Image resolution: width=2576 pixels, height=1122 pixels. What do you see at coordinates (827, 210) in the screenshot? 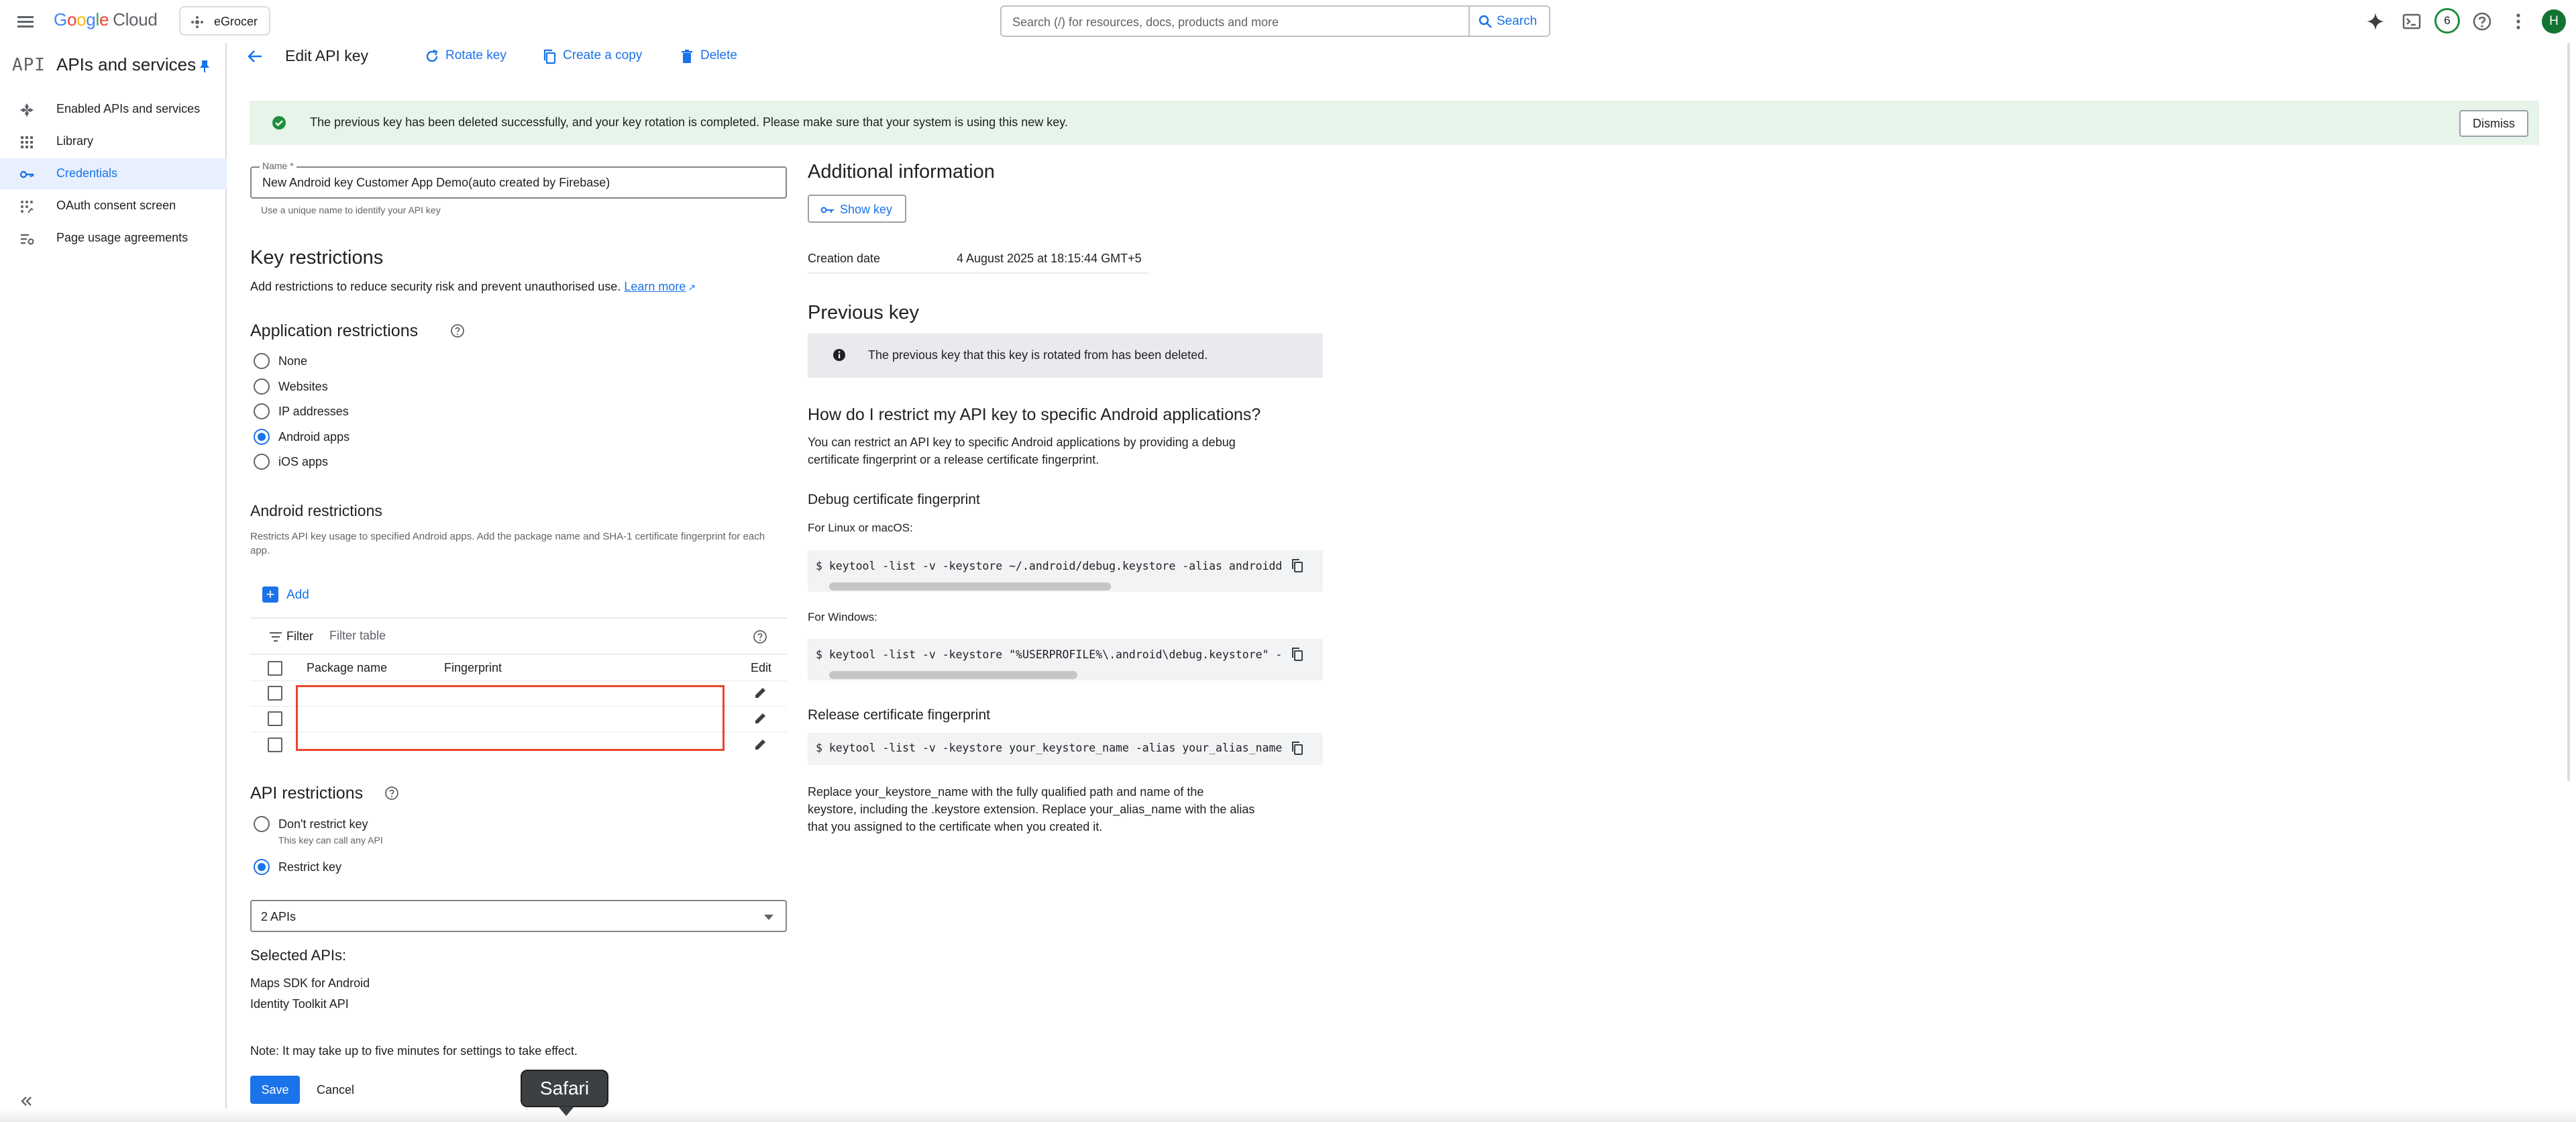
I see `key-icon` at bounding box center [827, 210].